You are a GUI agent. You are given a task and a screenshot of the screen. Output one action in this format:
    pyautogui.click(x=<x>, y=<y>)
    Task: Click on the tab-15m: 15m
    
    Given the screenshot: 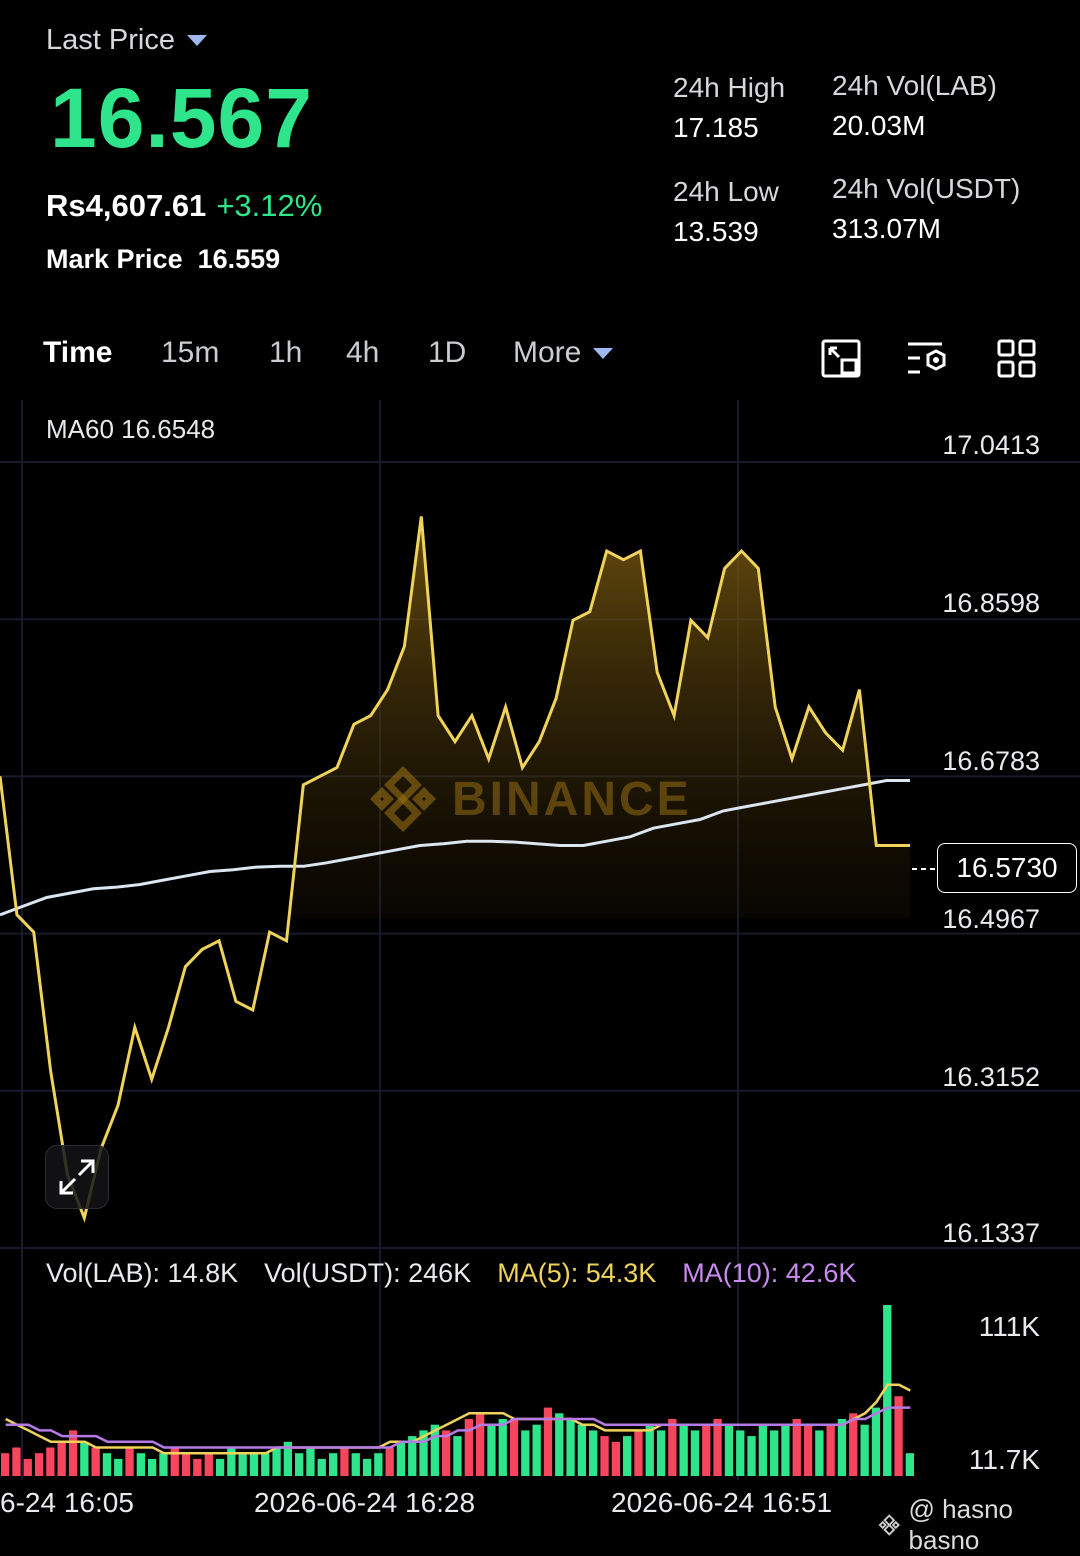 What is the action you would take?
    pyautogui.click(x=190, y=353)
    